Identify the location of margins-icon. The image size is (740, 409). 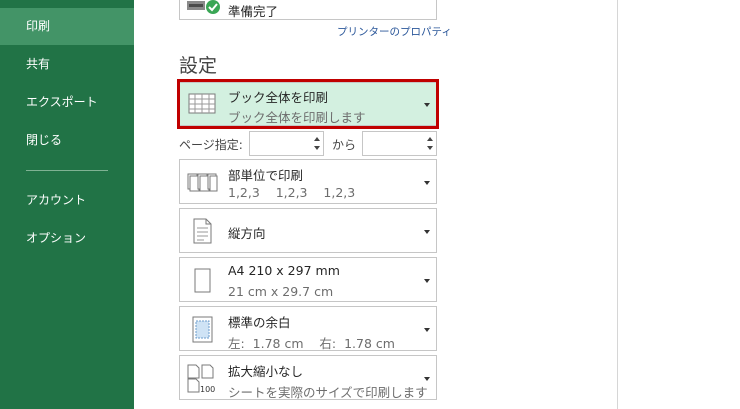
(202, 329).